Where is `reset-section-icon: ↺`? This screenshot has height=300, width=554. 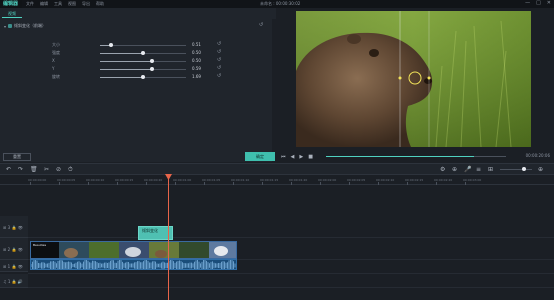
reset-section-icon: ↺ is located at coordinates (261, 25).